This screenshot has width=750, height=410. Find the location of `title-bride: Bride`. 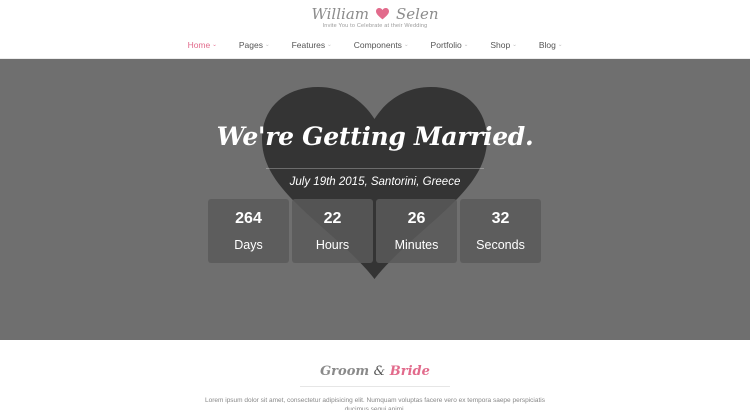

title-bride: Bride is located at coordinates (409, 371).